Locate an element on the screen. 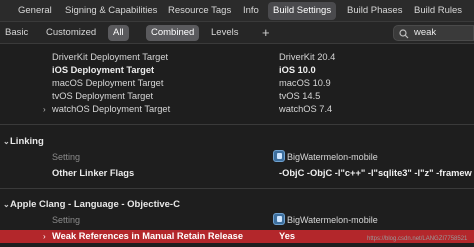 The image size is (474, 247). setting-value: DriverKit 20.4 is located at coordinates (307, 57).